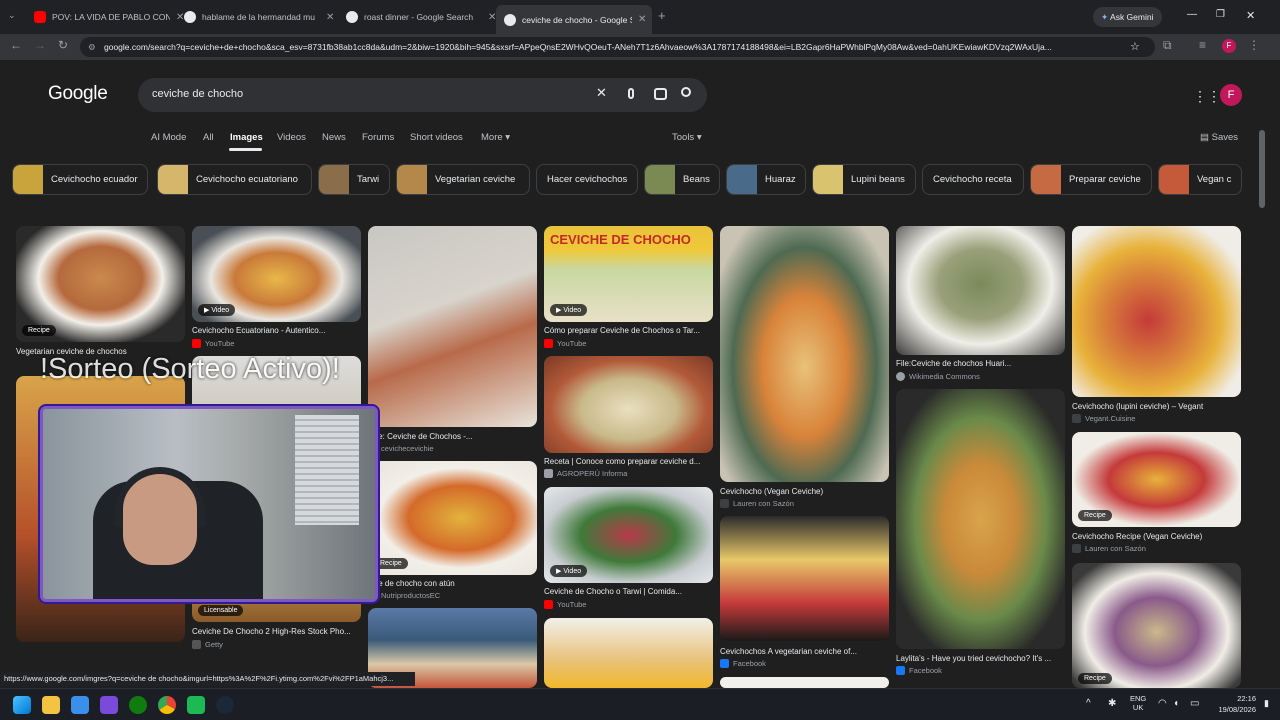 The image size is (1280, 720). Describe the element at coordinates (334, 137) in the screenshot. I see `tab-news: News` at that location.